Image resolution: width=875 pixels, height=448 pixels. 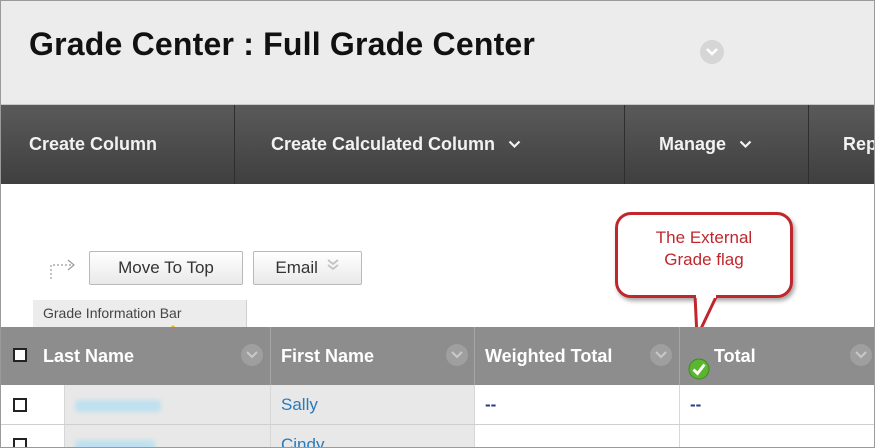 I want to click on create-column-button: Create Column, so click(x=118, y=144).